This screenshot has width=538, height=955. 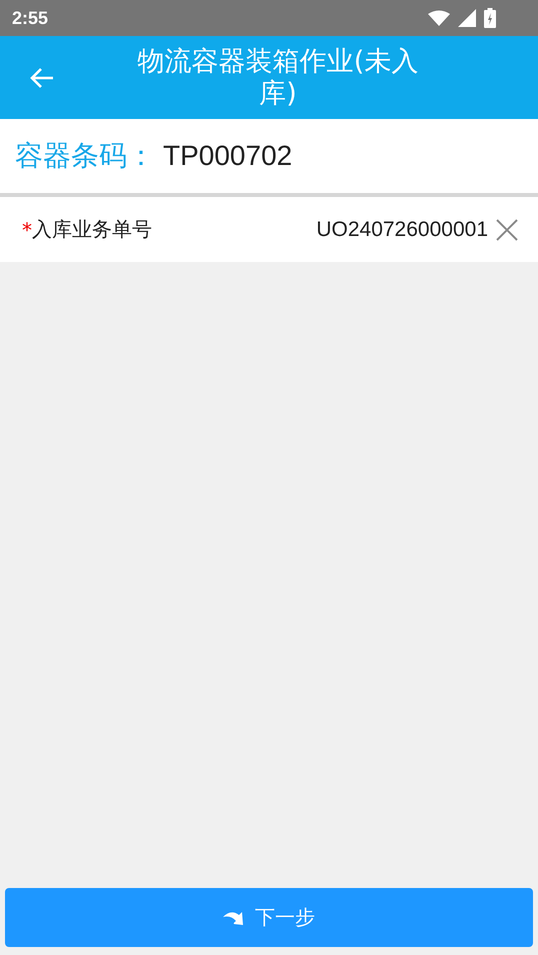 I want to click on container-label: 容器条码：, so click(x=85, y=156).